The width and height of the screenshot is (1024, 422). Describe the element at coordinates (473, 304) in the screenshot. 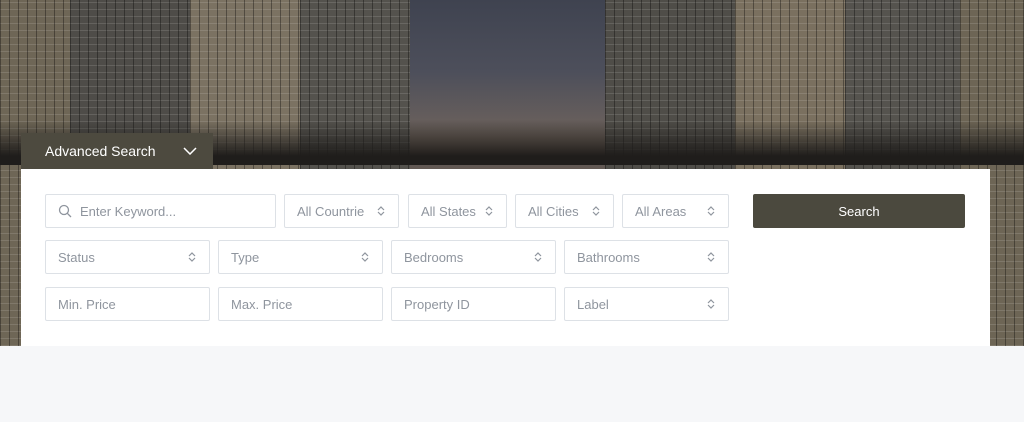

I see `property-id-input: Property ID` at that location.